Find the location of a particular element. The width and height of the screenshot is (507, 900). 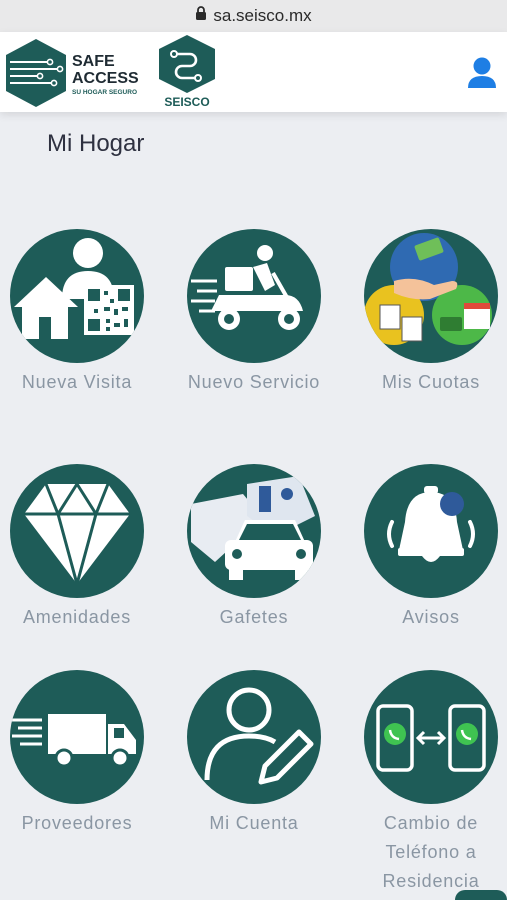

fees-payment-icon is located at coordinates (431, 296).